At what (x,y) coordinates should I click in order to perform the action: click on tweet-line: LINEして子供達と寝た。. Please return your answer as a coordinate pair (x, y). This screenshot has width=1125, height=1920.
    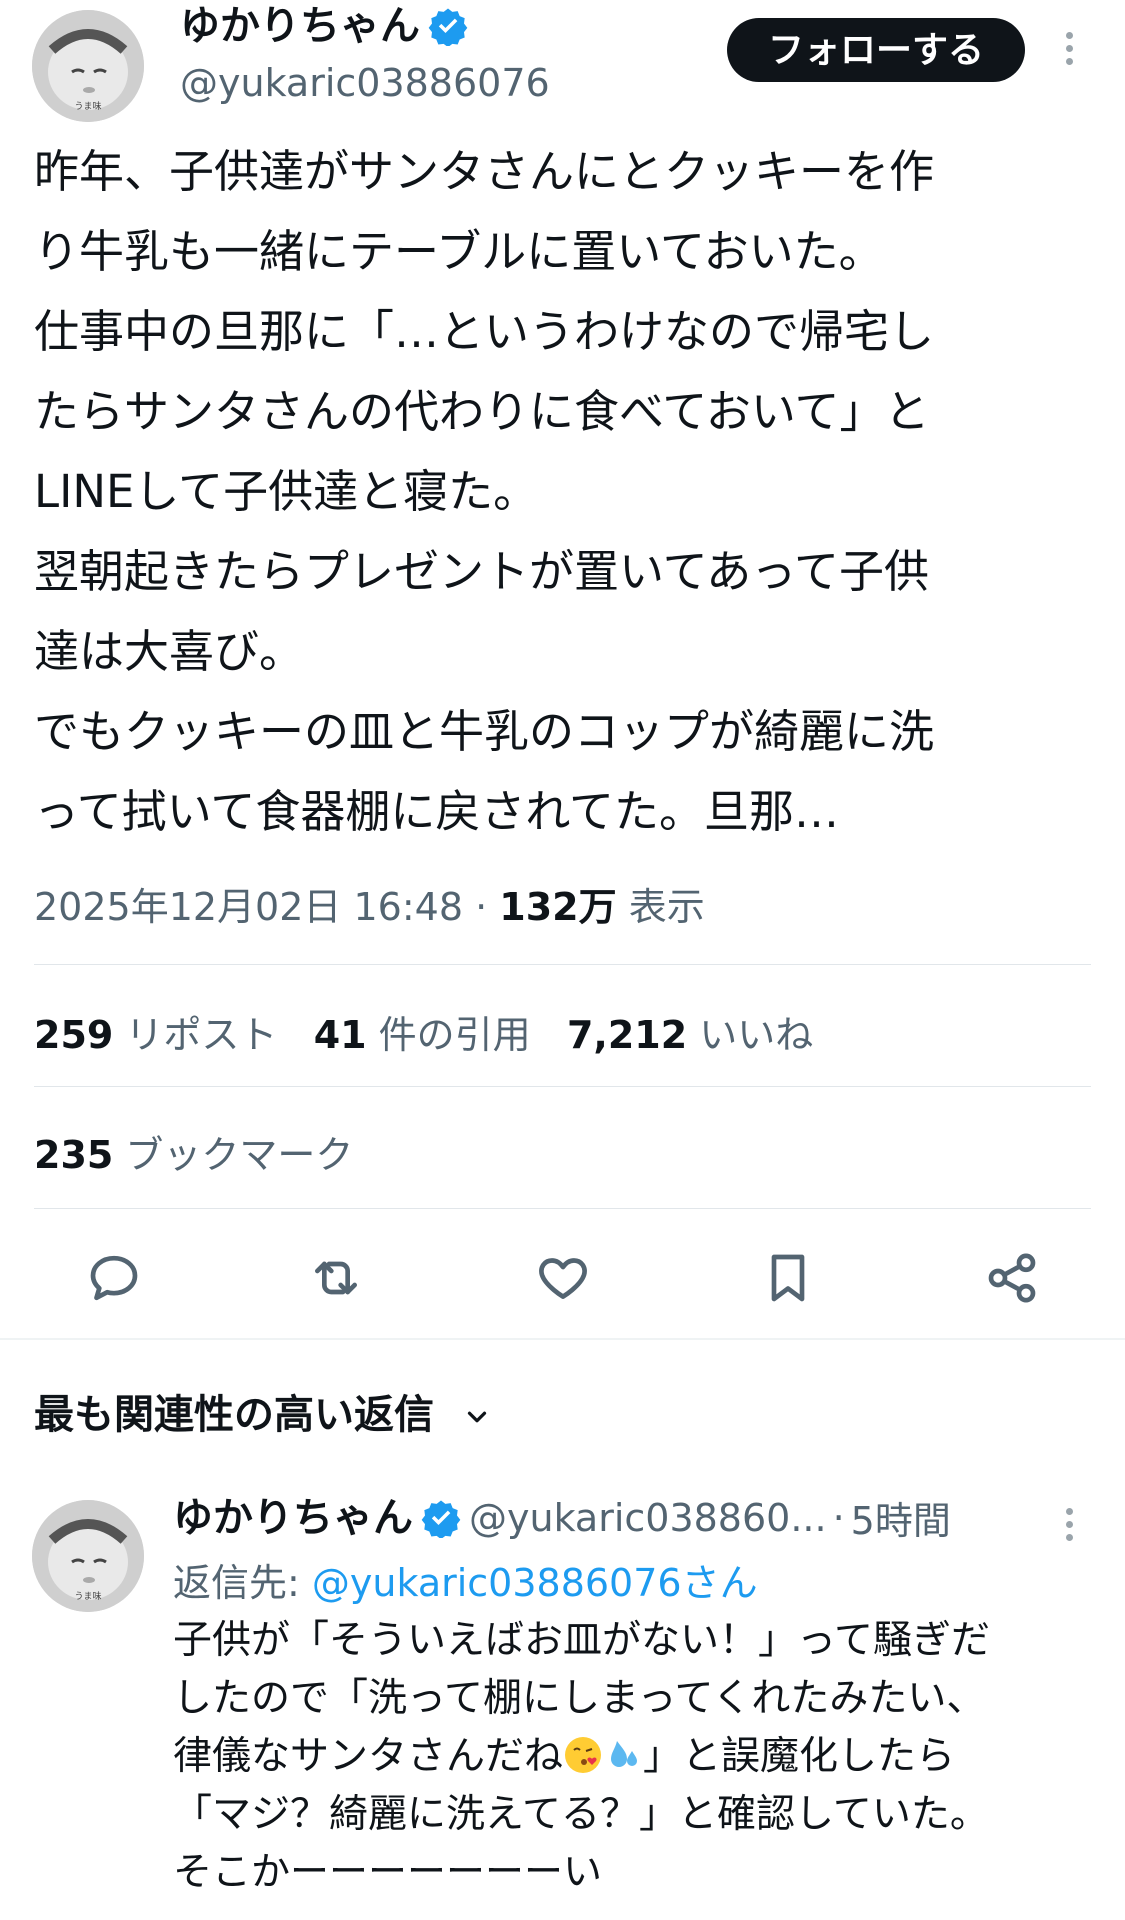
    Looking at the image, I should click on (286, 491).